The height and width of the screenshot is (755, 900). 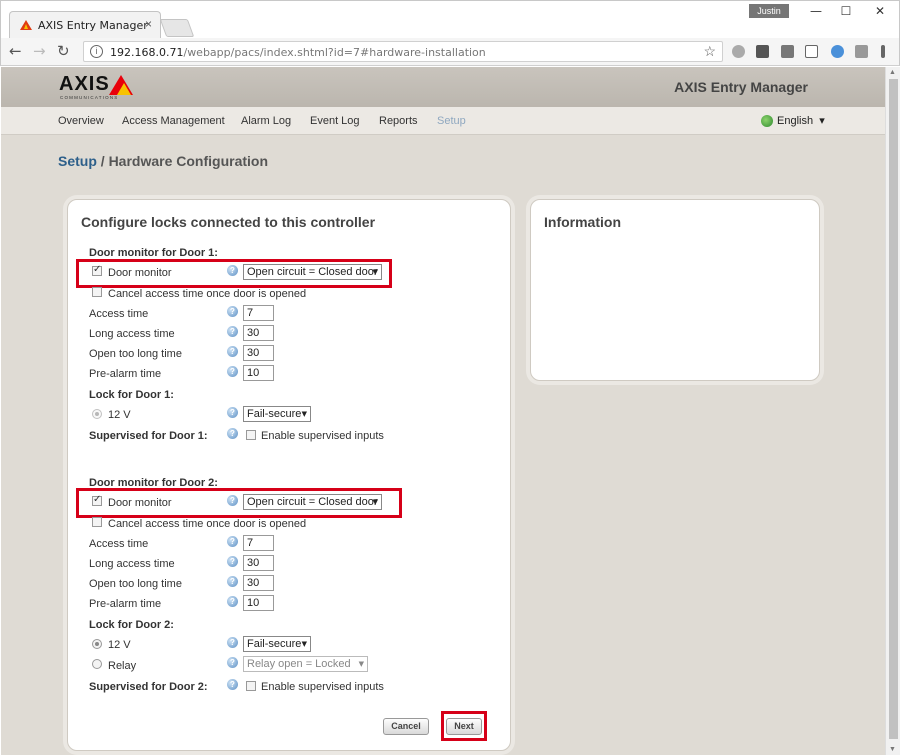 What do you see at coordinates (450, 19) in the screenshot?
I see `browser-tab-strip: AXIS Entry Manager × Justin — ☐ ✕` at bounding box center [450, 19].